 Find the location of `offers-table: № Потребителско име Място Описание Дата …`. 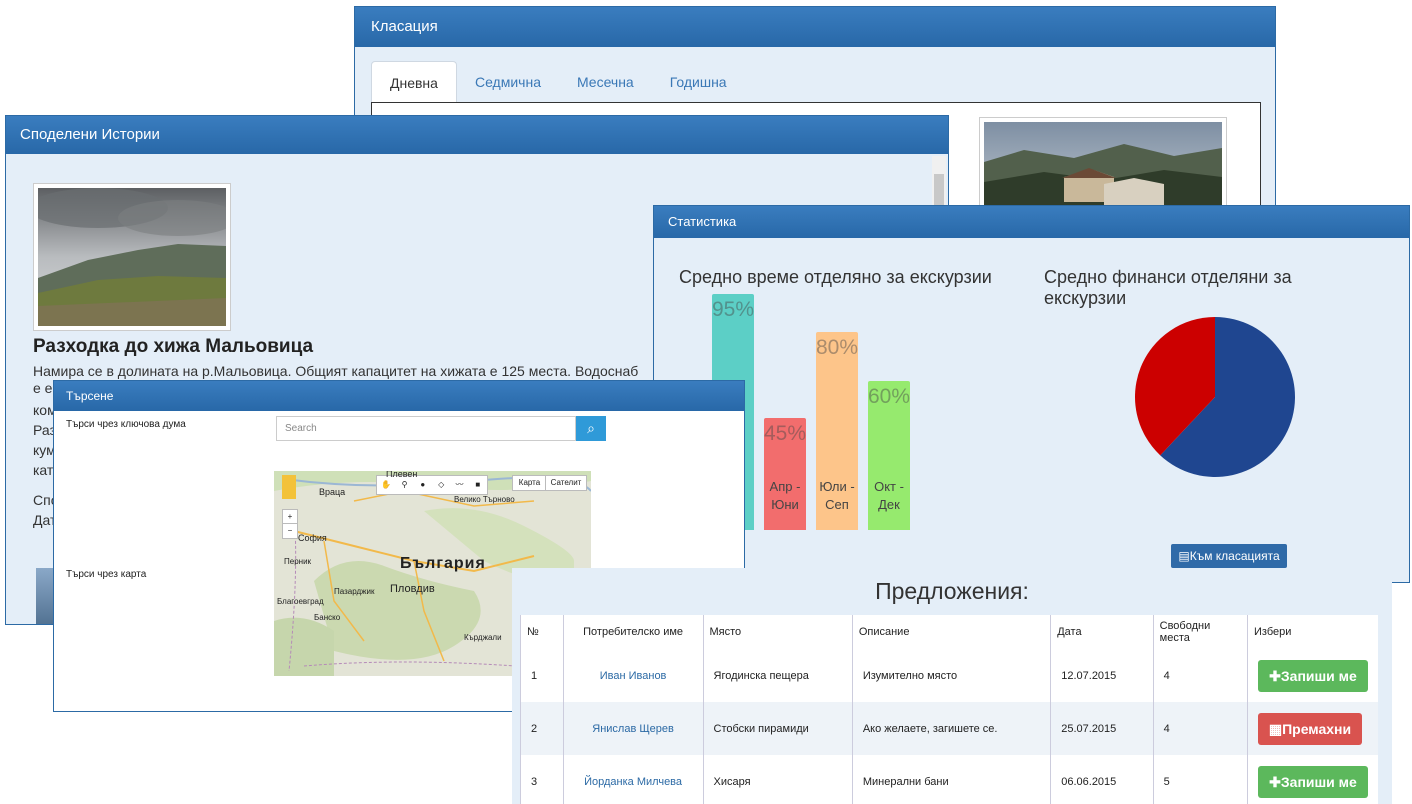

offers-table: № Потребителско име Място Описание Дата … is located at coordinates (949, 709).